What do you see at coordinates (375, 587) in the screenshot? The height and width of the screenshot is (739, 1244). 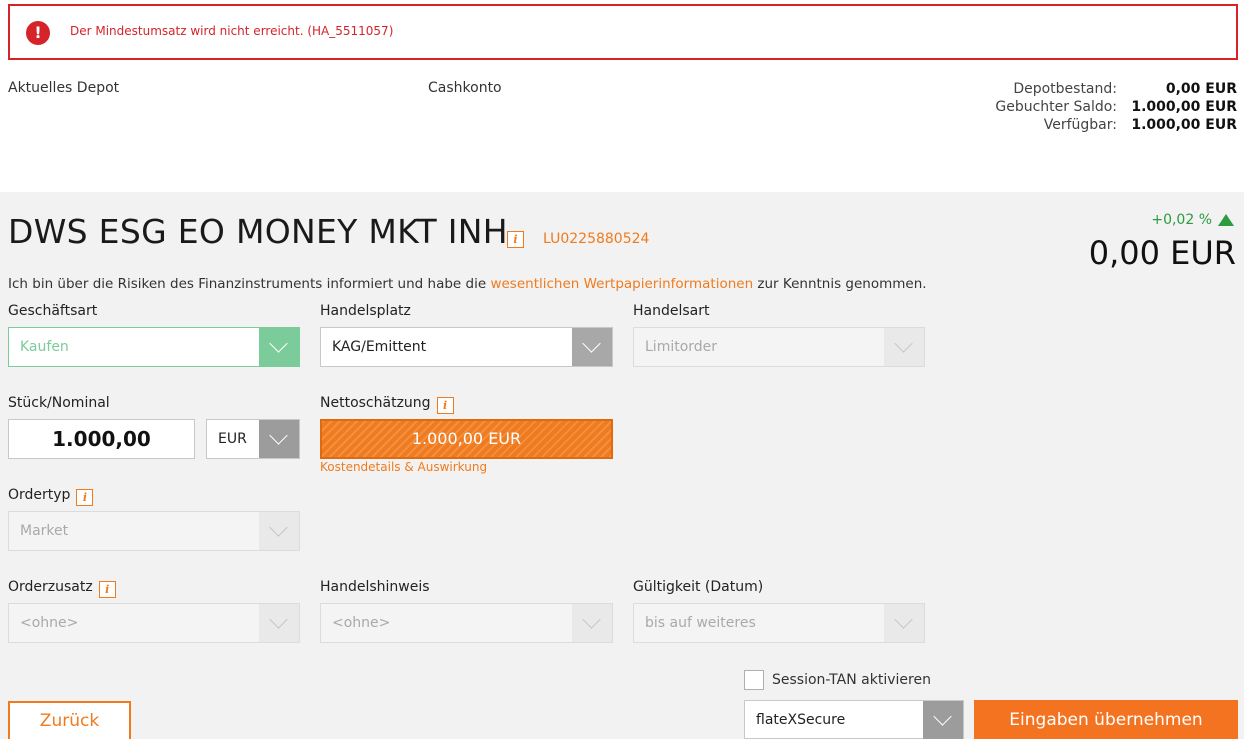 I see `handelshinweis-label: Handelshinweis` at bounding box center [375, 587].